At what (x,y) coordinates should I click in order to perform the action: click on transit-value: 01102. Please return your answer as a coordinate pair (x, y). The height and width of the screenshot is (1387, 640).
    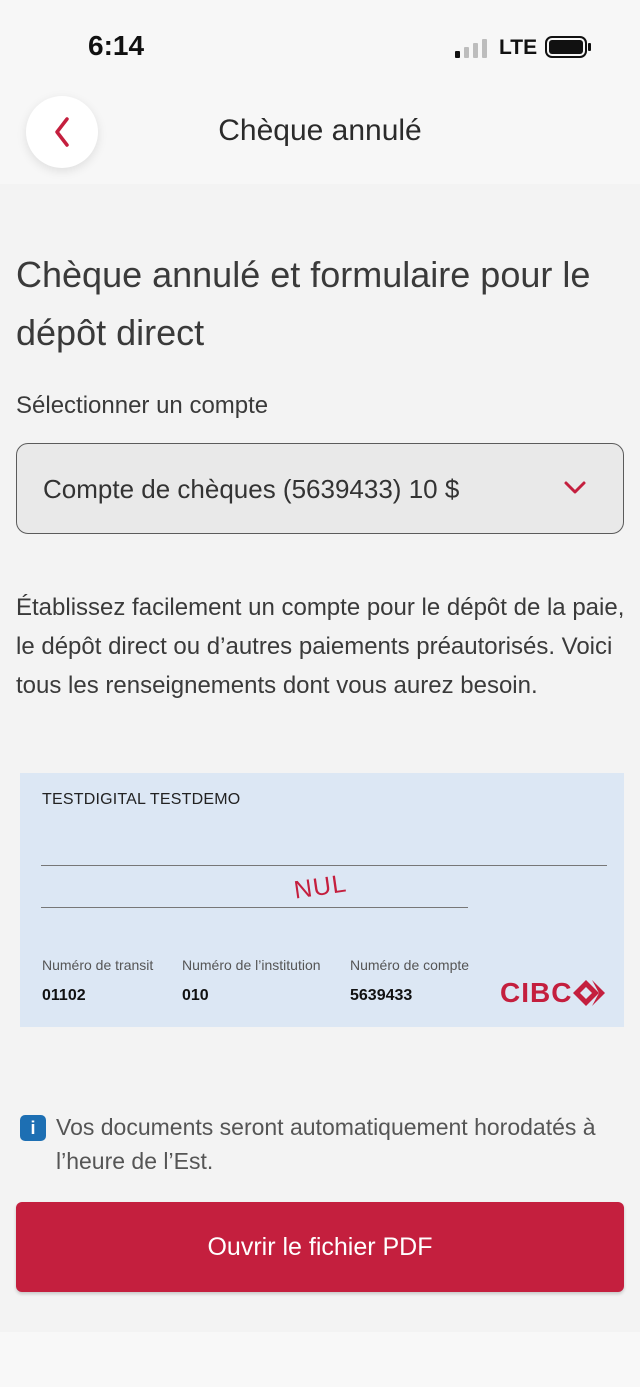
    Looking at the image, I should click on (64, 995).